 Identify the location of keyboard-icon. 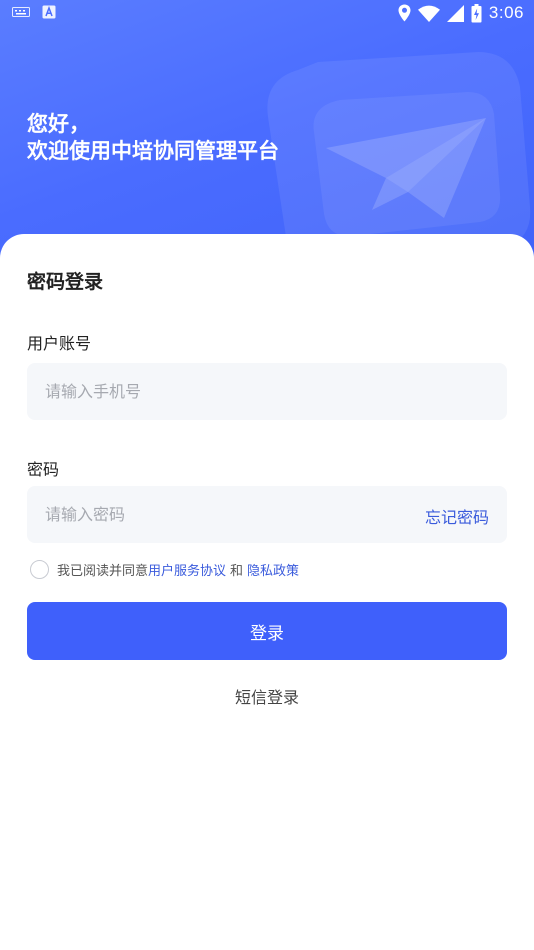
(21, 12).